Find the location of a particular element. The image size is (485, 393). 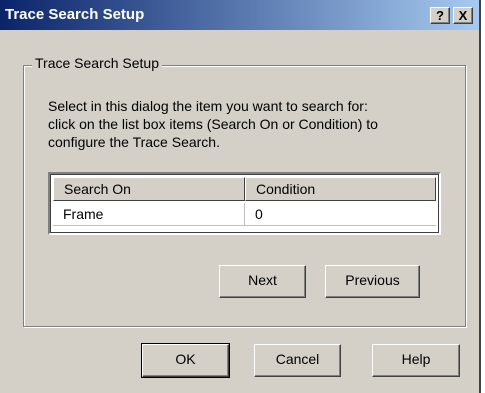

title-bar: Trace Search Setup ? X is located at coordinates (239, 15).